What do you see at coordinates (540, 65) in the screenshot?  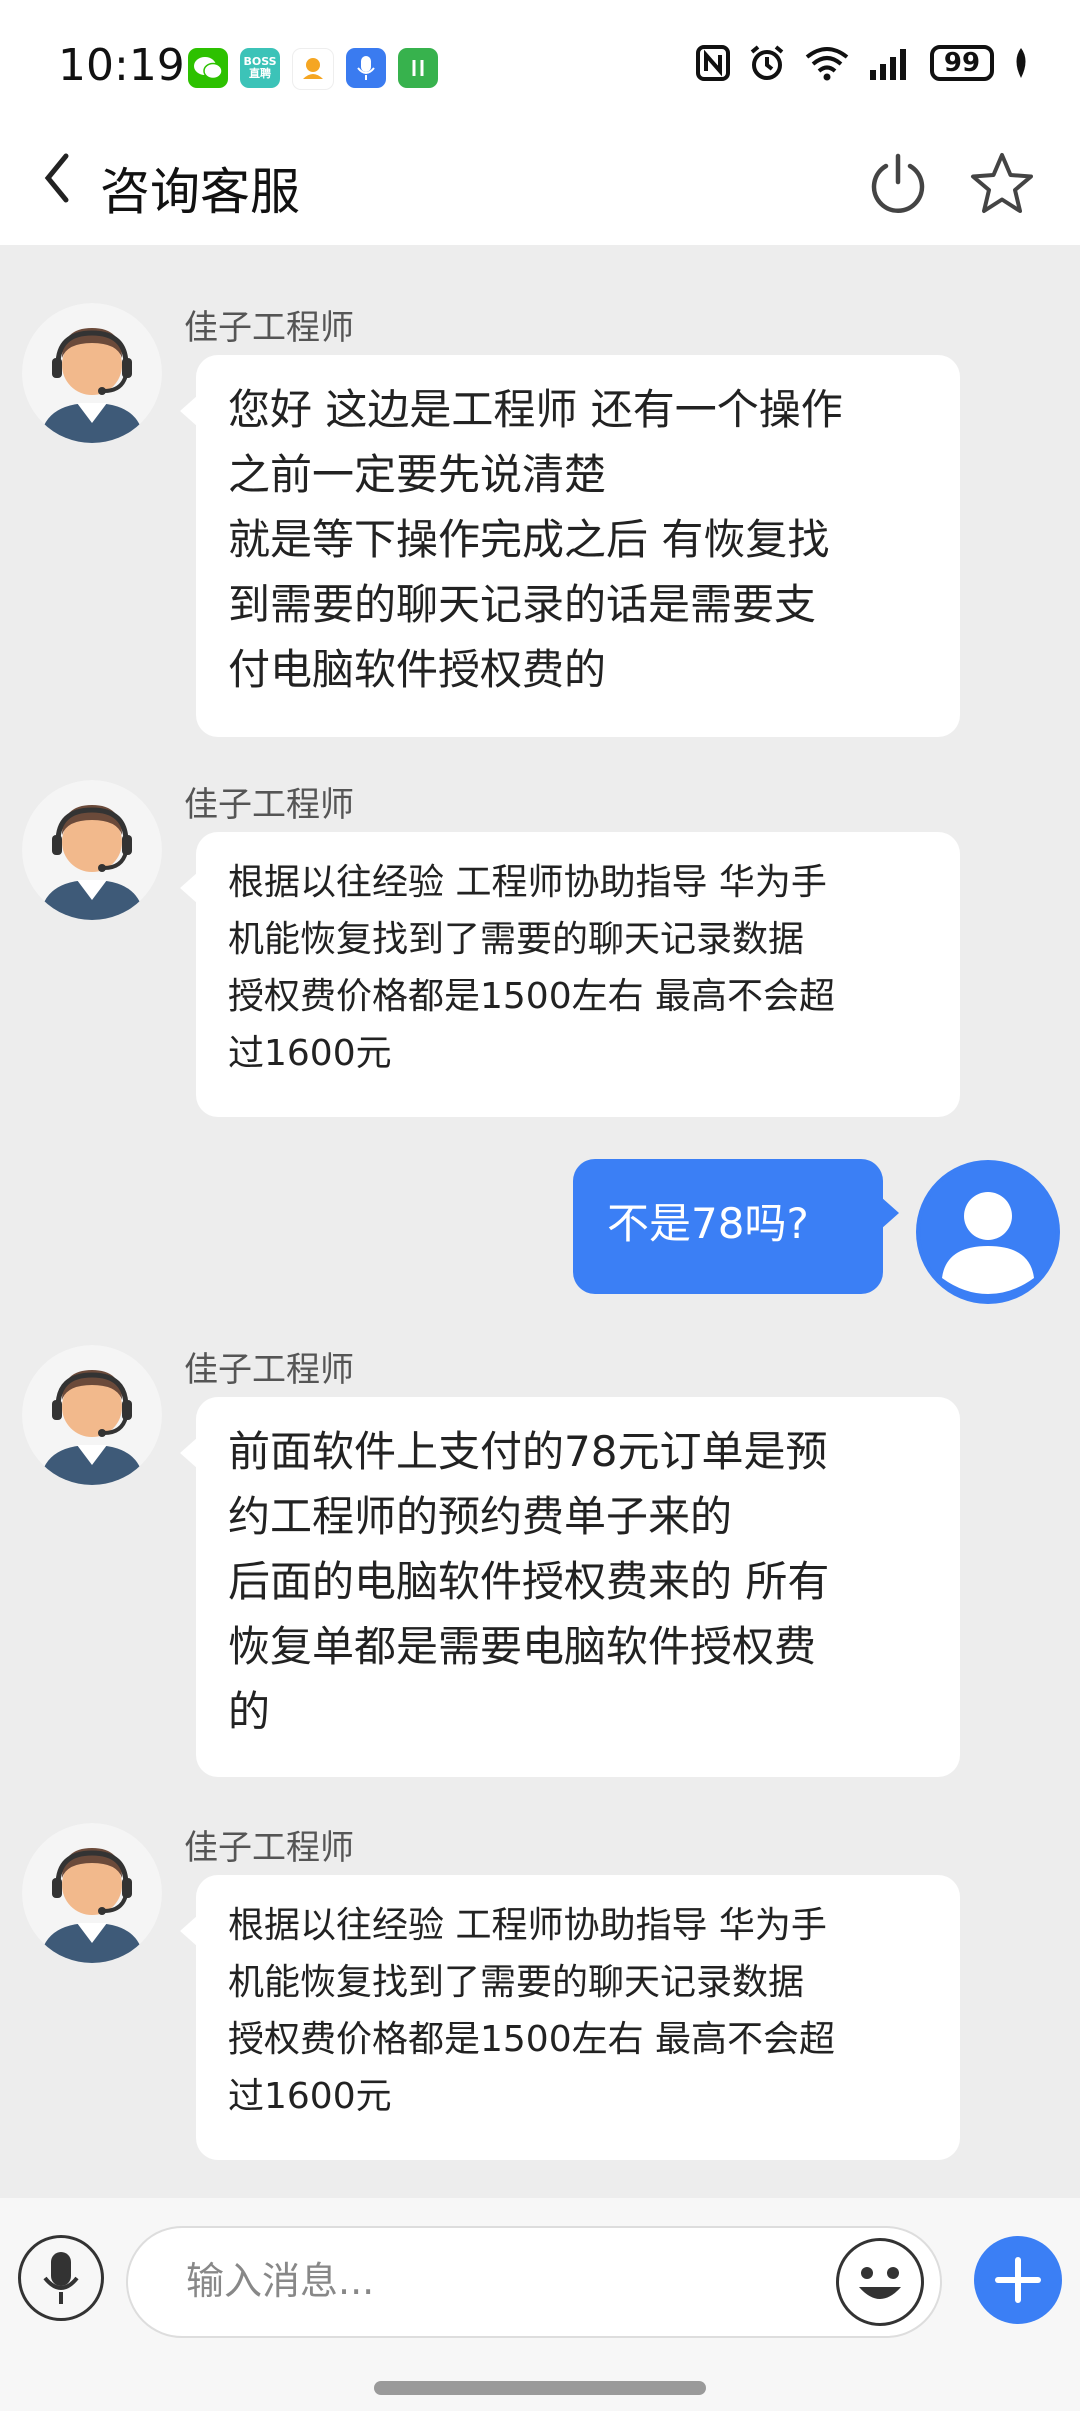 I see `status-bar: 10:19 BOSS 直聘 99` at bounding box center [540, 65].